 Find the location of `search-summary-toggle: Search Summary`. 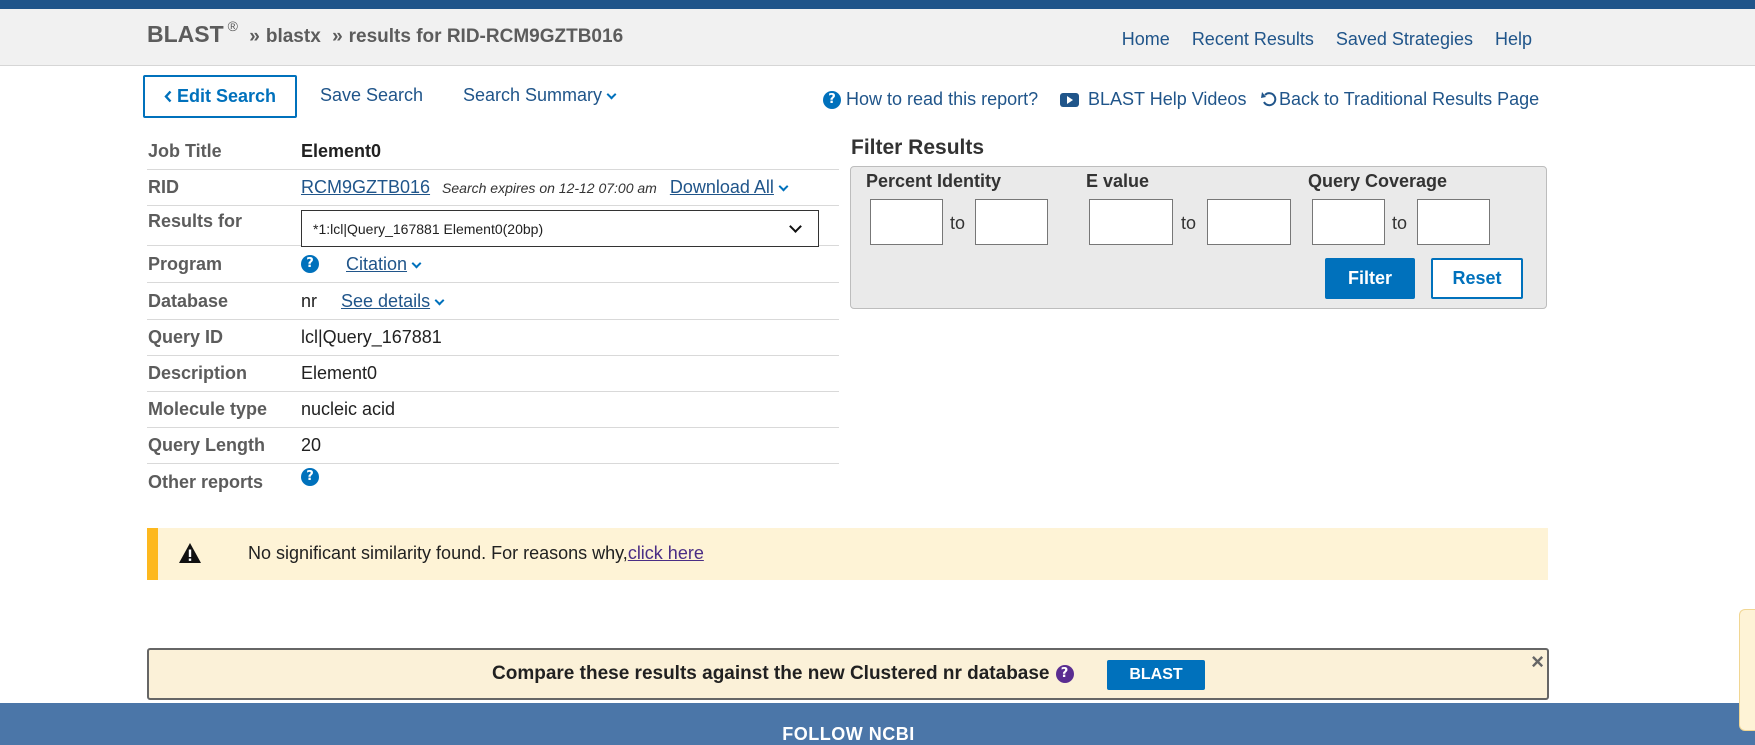

search-summary-toggle: Search Summary is located at coordinates (540, 95).